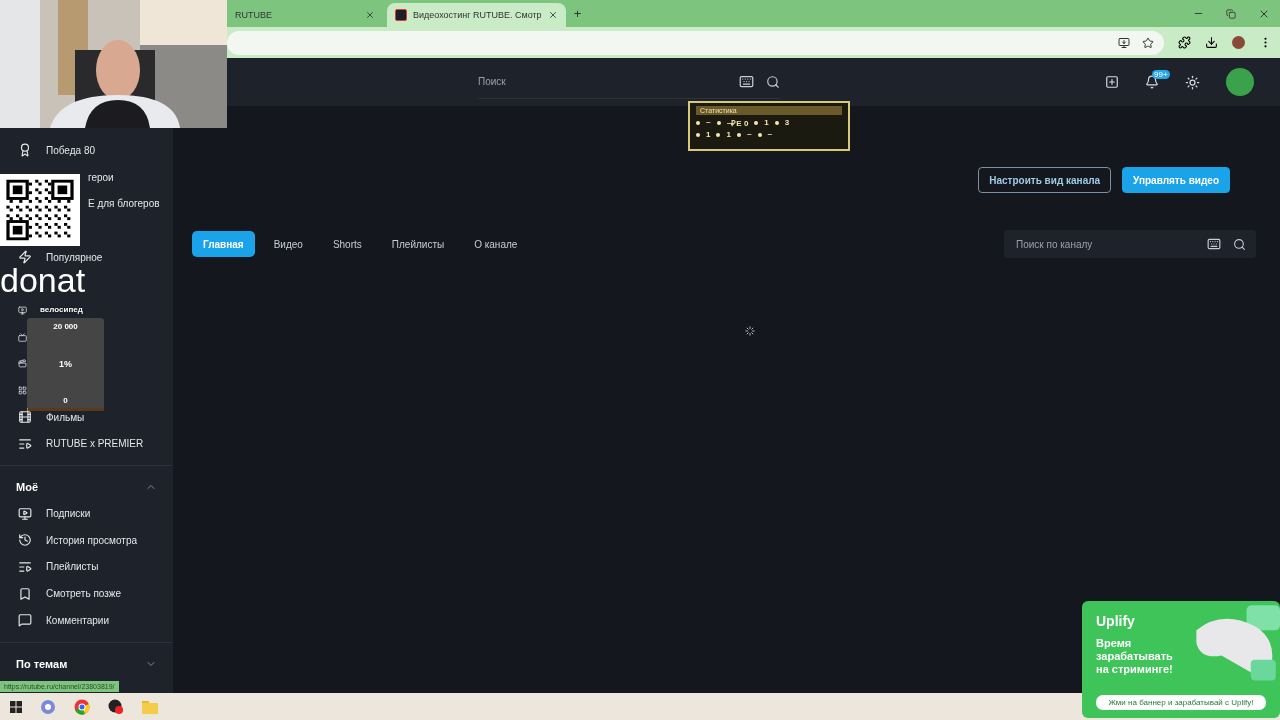  I want to click on messenger-icon, so click(48, 706).